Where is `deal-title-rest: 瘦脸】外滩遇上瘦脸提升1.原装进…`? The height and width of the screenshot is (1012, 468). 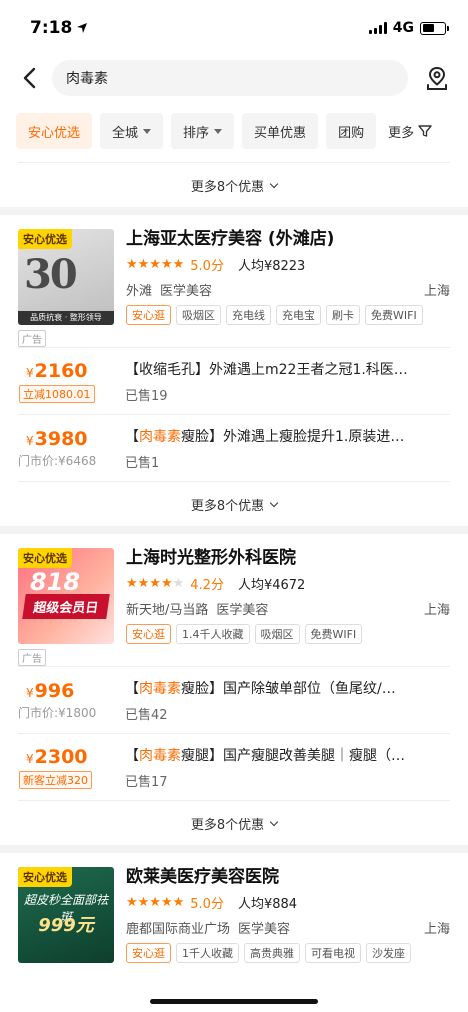 deal-title-rest: 瘦脸】外滩遇上瘦脸提升1.原装进… is located at coordinates (293, 436).